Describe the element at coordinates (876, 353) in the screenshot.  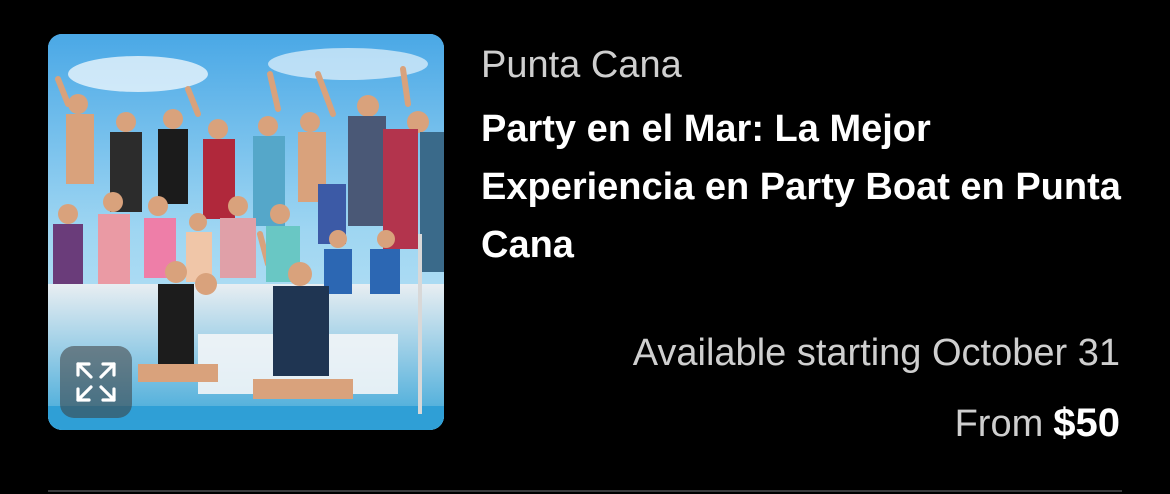
I see `availability-text: Available starting October 31` at that location.